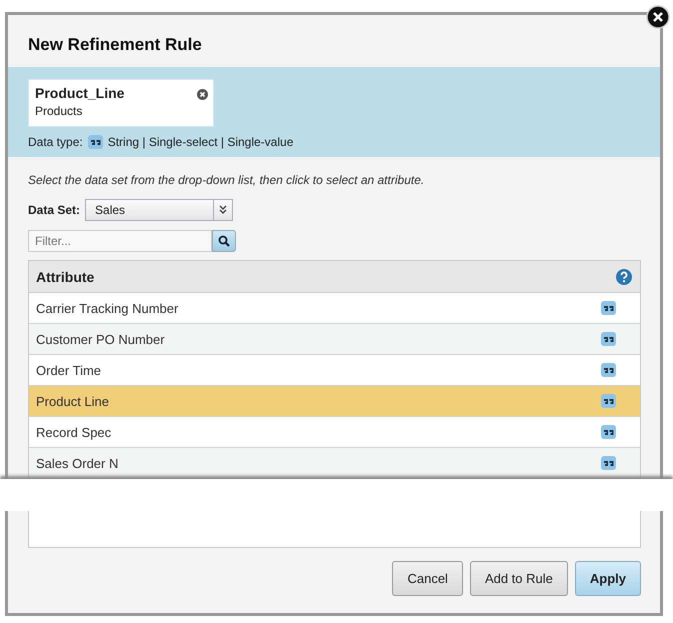 This screenshot has width=673, height=623. Describe the element at coordinates (65, 276) in the screenshot. I see `column-header: Attribute` at that location.